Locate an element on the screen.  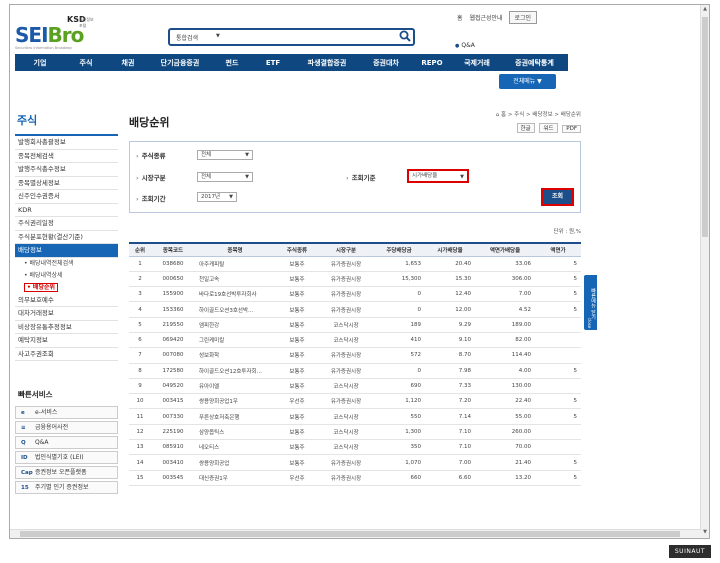
cell-yield: 15.30 is located at coordinates (450, 279).